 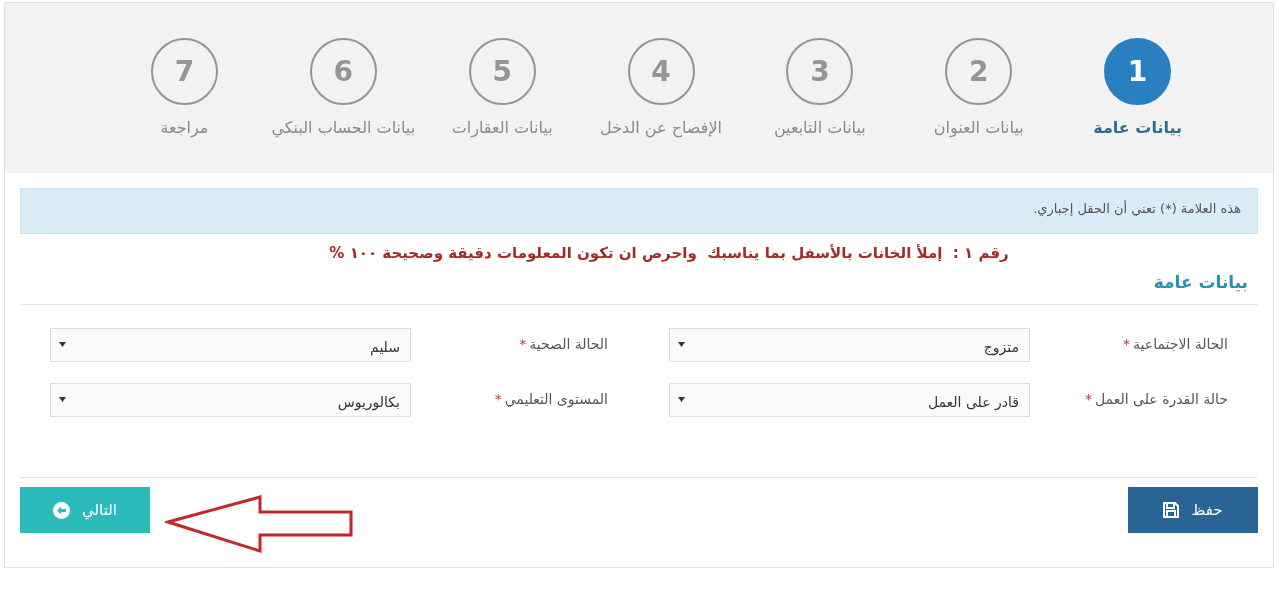 What do you see at coordinates (230, 400) in the screenshot?
I see `dropdown-field: بكالوريوس` at bounding box center [230, 400].